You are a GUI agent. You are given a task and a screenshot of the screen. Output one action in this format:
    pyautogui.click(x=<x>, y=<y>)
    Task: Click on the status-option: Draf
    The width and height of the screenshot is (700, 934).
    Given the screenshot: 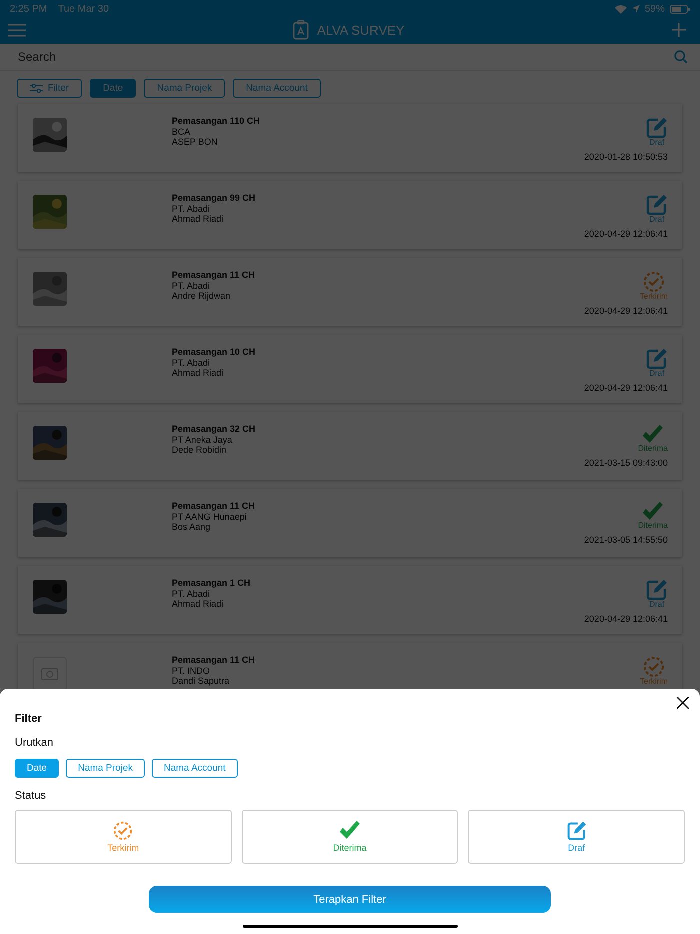 What is the action you would take?
    pyautogui.click(x=577, y=837)
    